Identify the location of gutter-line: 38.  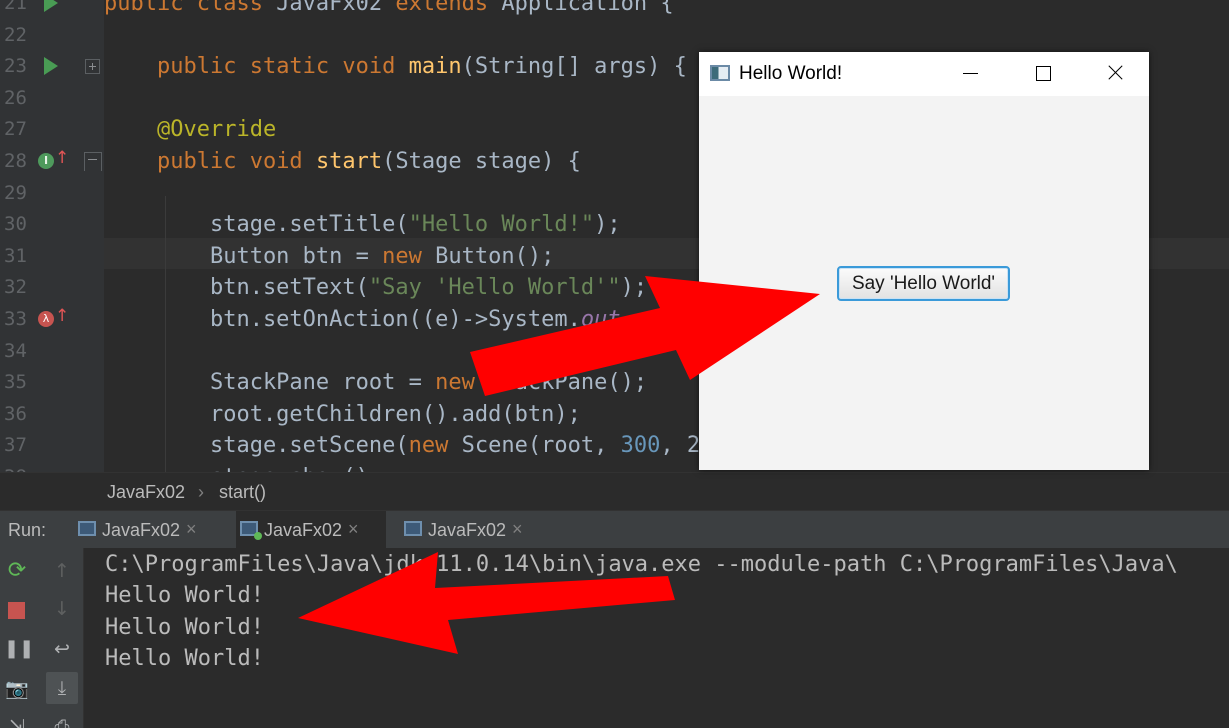
(52, 467).